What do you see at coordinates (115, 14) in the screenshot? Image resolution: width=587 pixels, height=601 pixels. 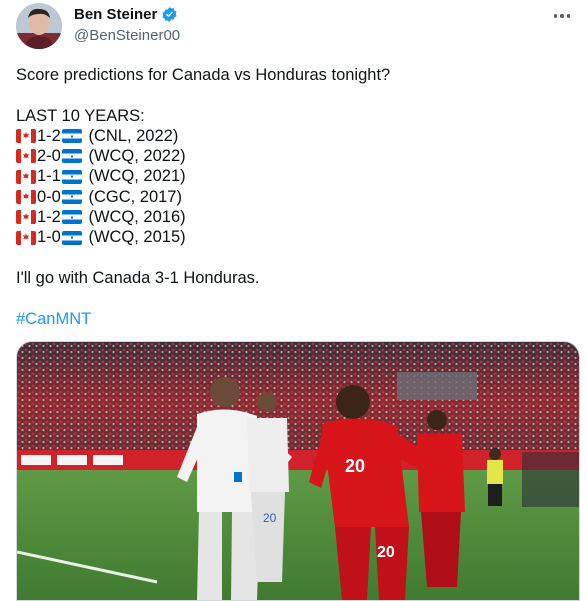 I see `author-name: Ben Steiner` at bounding box center [115, 14].